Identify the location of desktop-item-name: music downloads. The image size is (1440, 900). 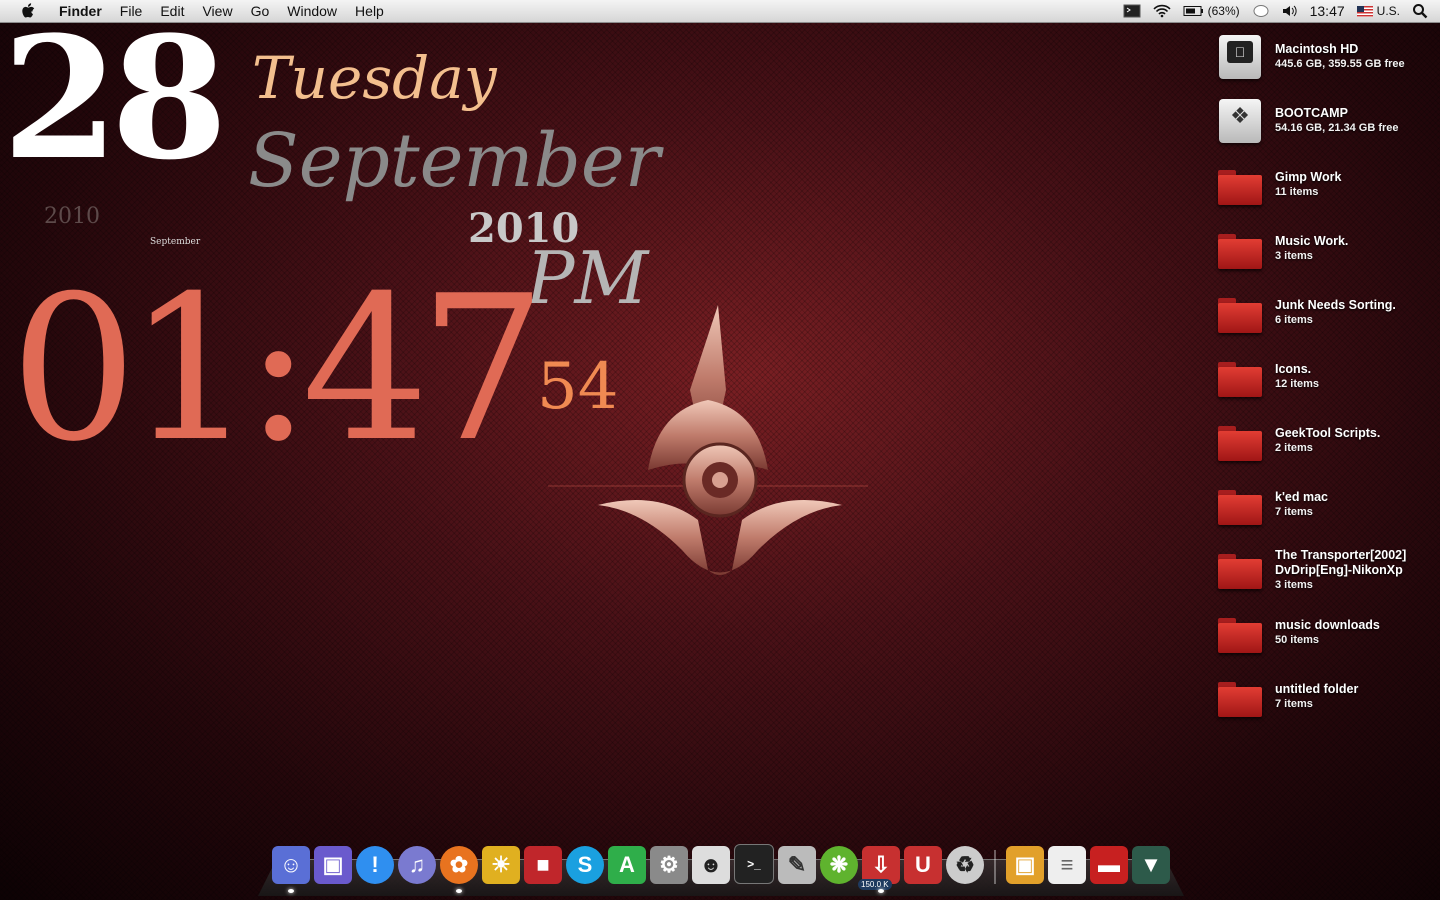
(1327, 625).